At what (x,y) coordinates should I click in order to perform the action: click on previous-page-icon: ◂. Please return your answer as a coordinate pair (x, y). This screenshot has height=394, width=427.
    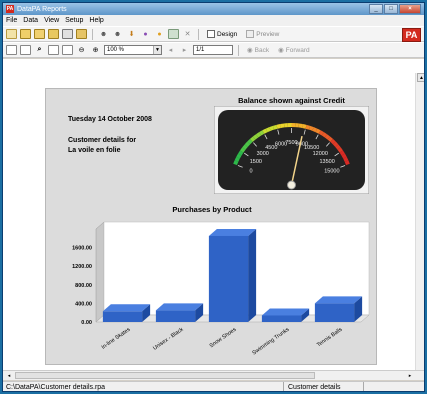
    Looking at the image, I should click on (170, 50).